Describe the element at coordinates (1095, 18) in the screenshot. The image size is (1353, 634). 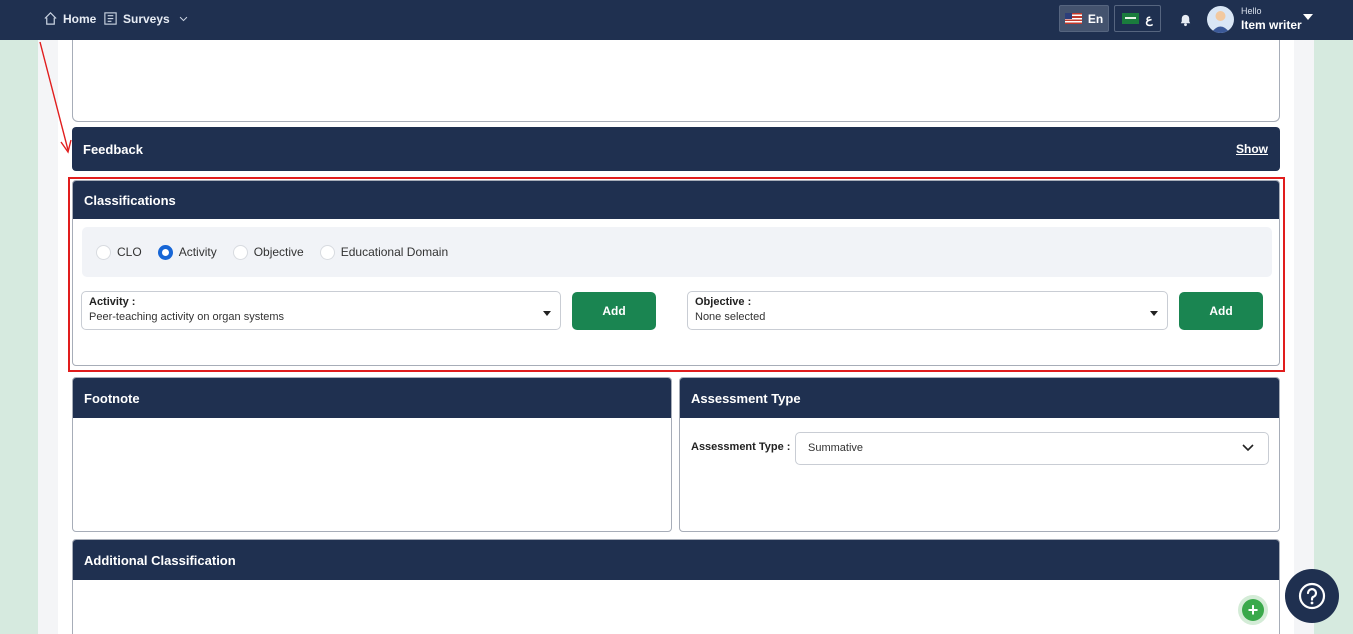
I see `lang-en-label: En` at that location.